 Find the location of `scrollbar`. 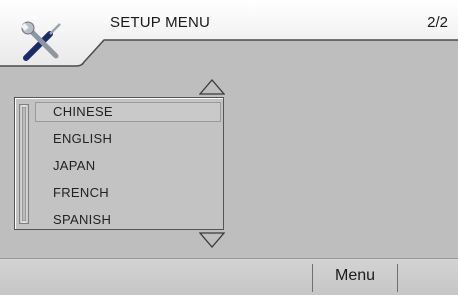

scrollbar is located at coordinates (24, 164).